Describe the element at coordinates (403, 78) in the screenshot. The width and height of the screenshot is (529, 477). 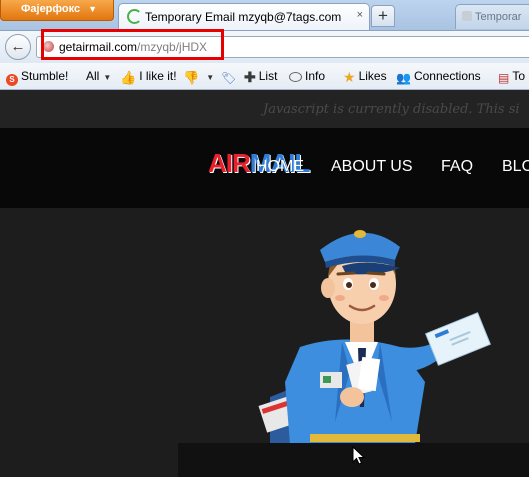
I see `people-icon: 👥` at that location.